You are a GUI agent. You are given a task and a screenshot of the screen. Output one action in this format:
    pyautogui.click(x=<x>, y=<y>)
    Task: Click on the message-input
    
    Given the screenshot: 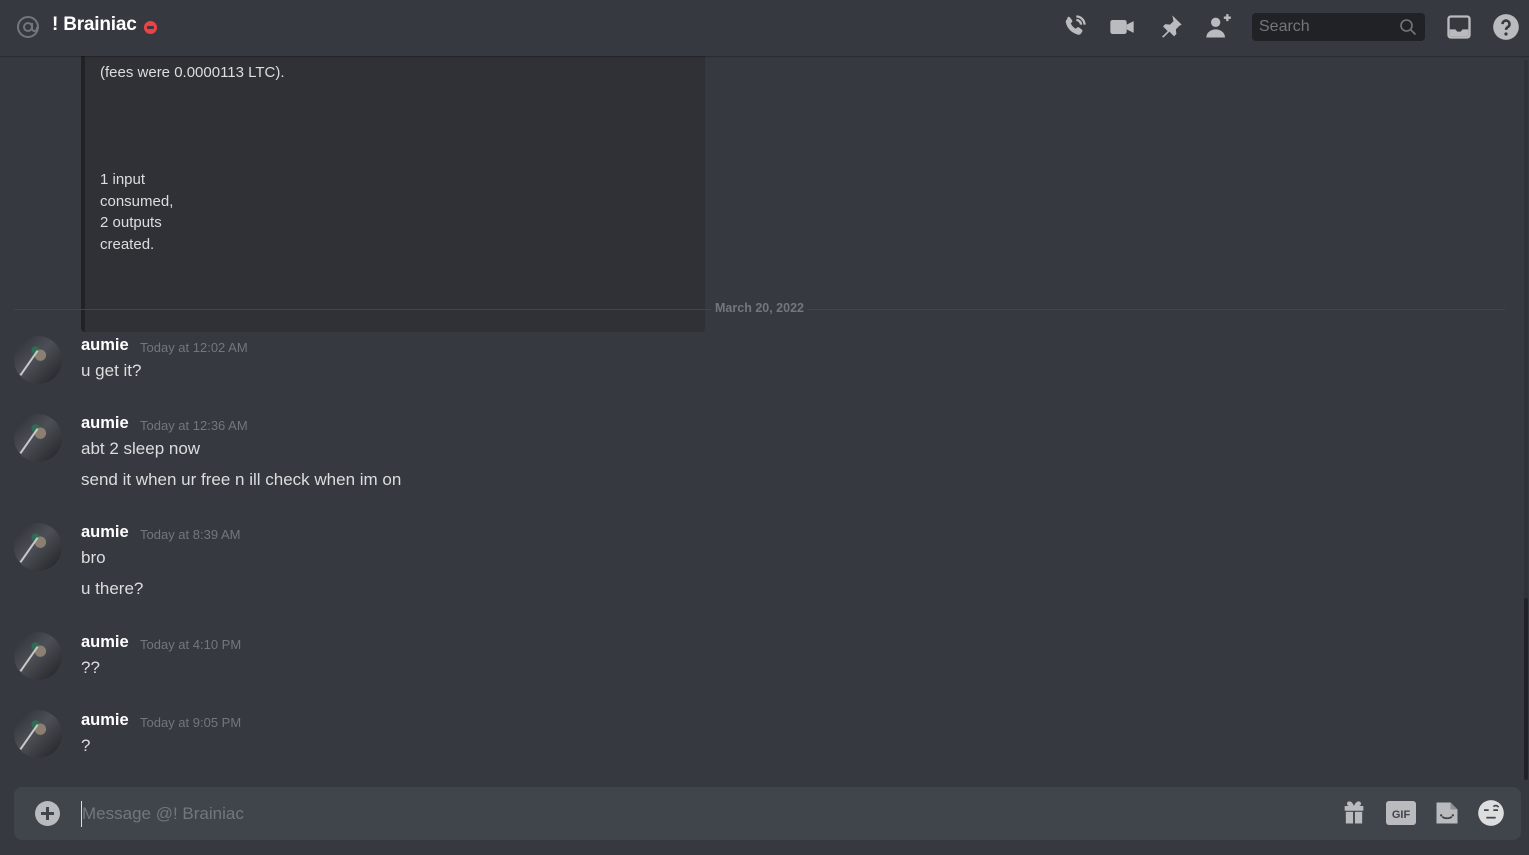 What is the action you would take?
    pyautogui.click(x=701, y=814)
    